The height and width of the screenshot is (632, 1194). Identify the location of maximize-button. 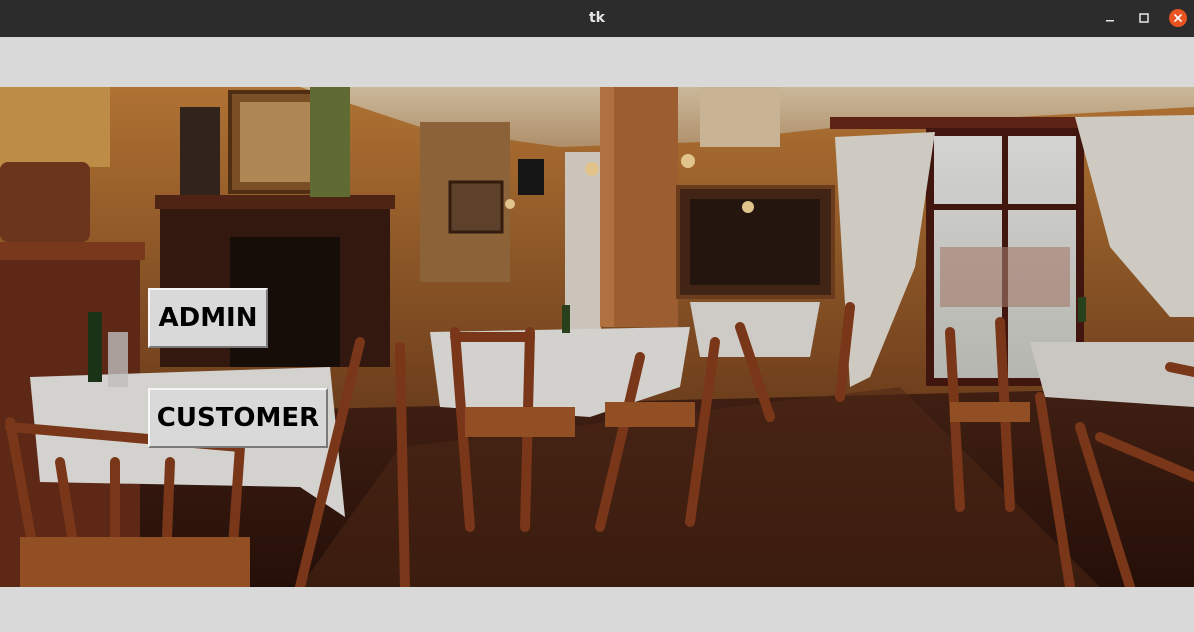
(1144, 18).